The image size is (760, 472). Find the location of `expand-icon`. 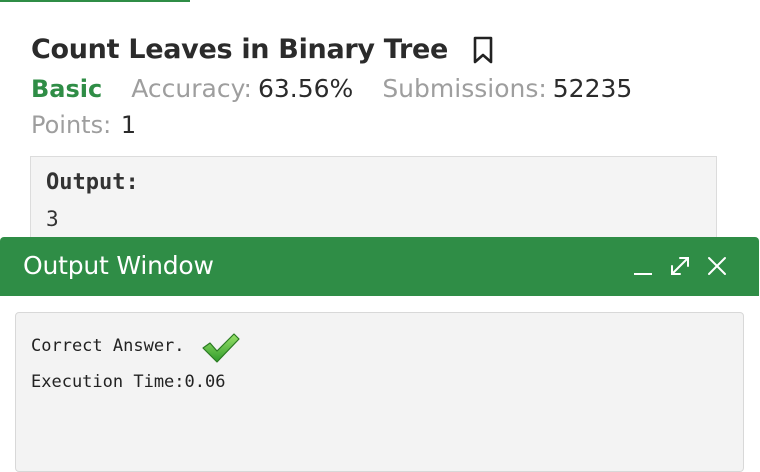

expand-icon is located at coordinates (680, 266).